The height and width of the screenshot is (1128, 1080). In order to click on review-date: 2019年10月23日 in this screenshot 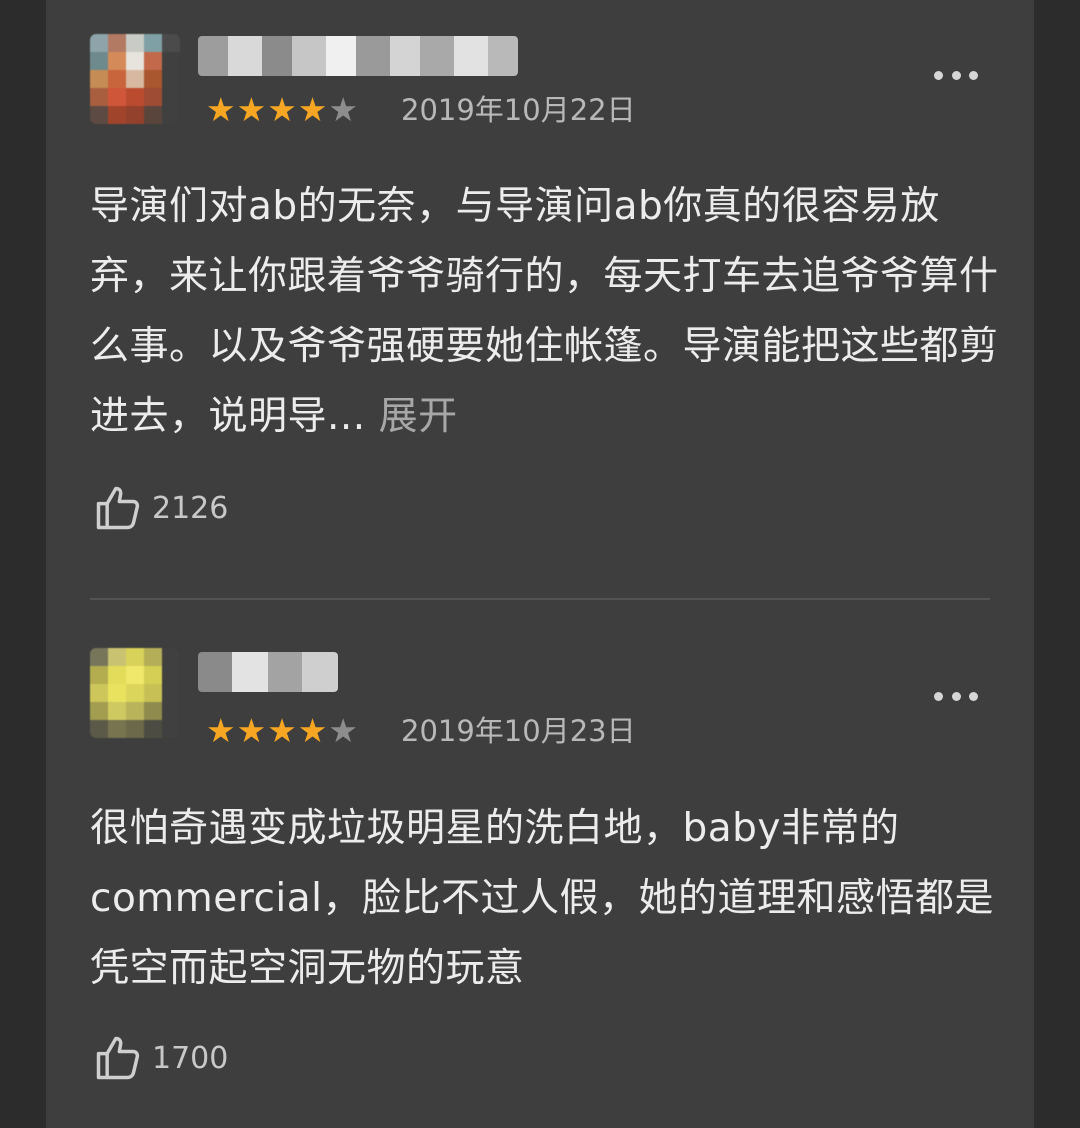, I will do `click(518, 731)`.